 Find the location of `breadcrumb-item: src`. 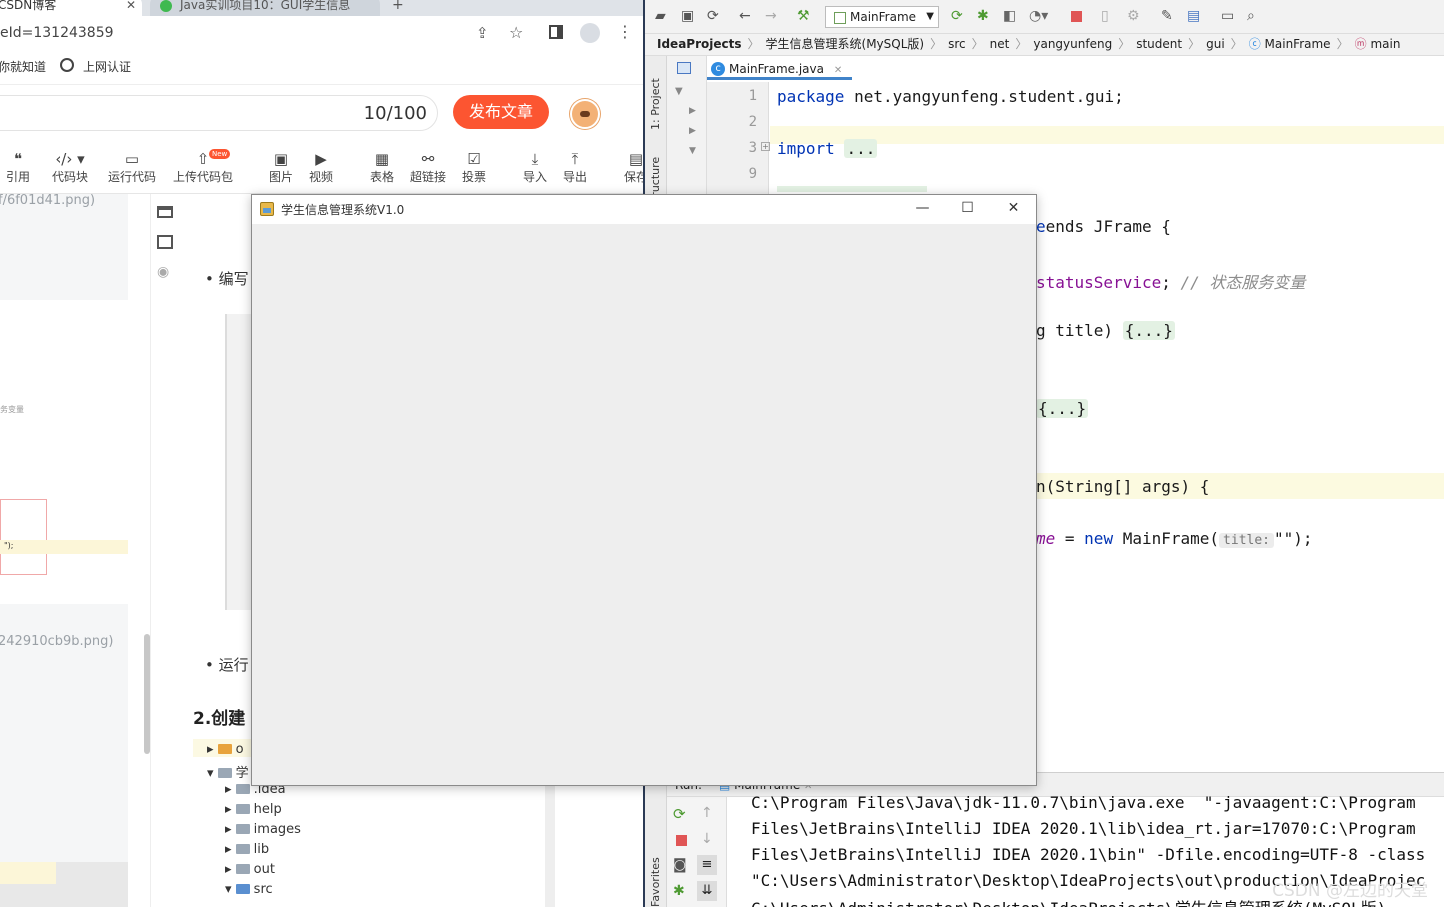

breadcrumb-item: src is located at coordinates (957, 44).